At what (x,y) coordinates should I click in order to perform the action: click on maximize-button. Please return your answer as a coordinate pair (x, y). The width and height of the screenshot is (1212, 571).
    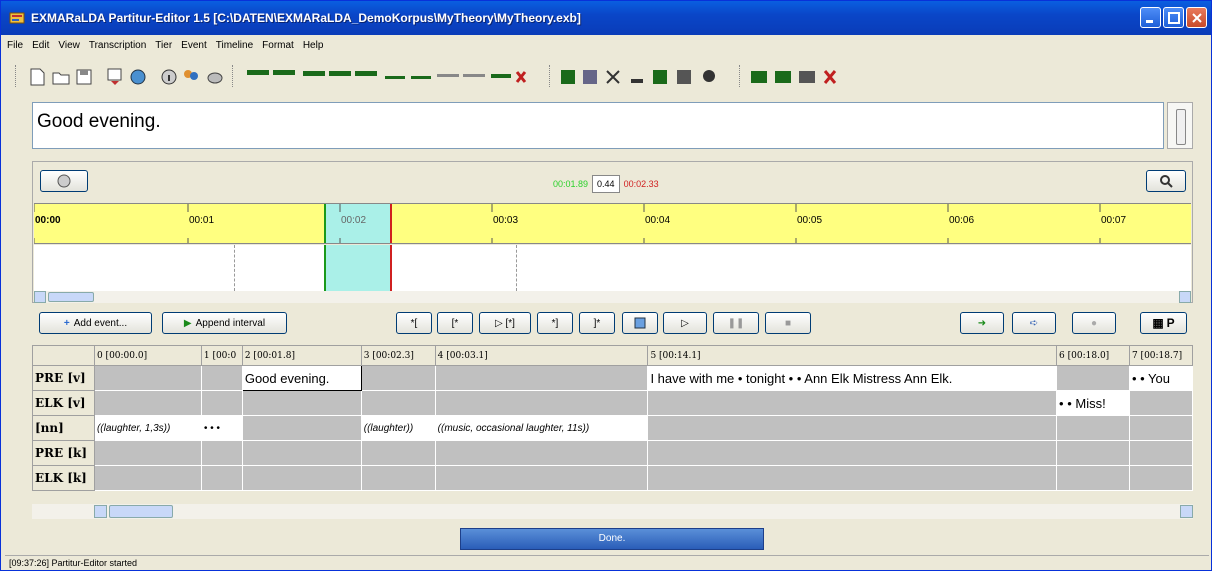
    Looking at the image, I should click on (1173, 17).